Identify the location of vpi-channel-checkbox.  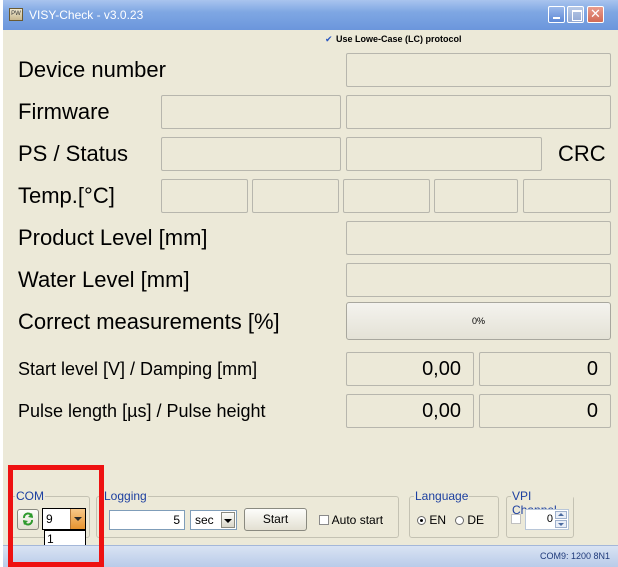
(516, 519).